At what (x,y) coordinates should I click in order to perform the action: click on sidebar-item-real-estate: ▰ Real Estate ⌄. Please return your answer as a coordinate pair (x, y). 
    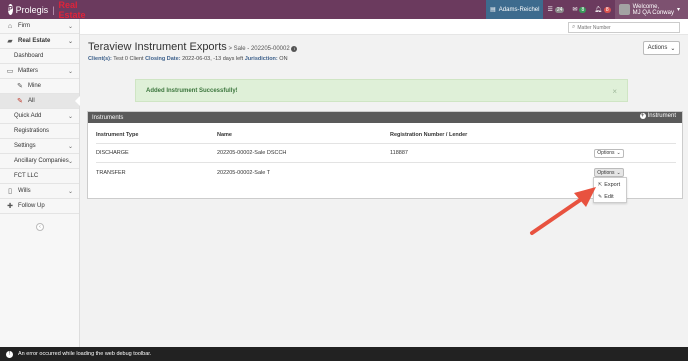
    Looking at the image, I should click on (39, 41).